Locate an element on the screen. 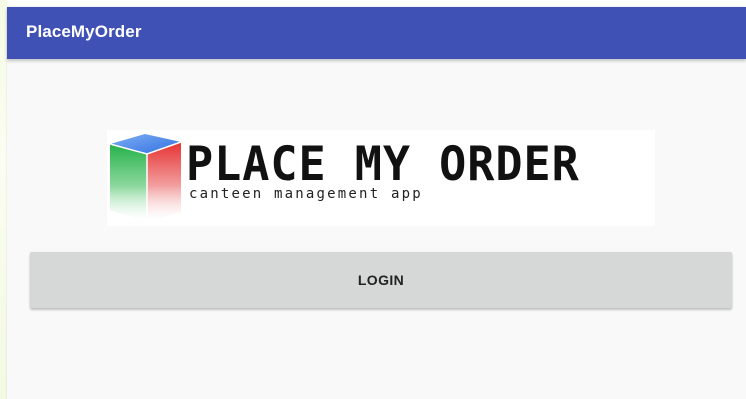 This screenshot has height=399, width=746. login-button: LOGIN is located at coordinates (381, 280).